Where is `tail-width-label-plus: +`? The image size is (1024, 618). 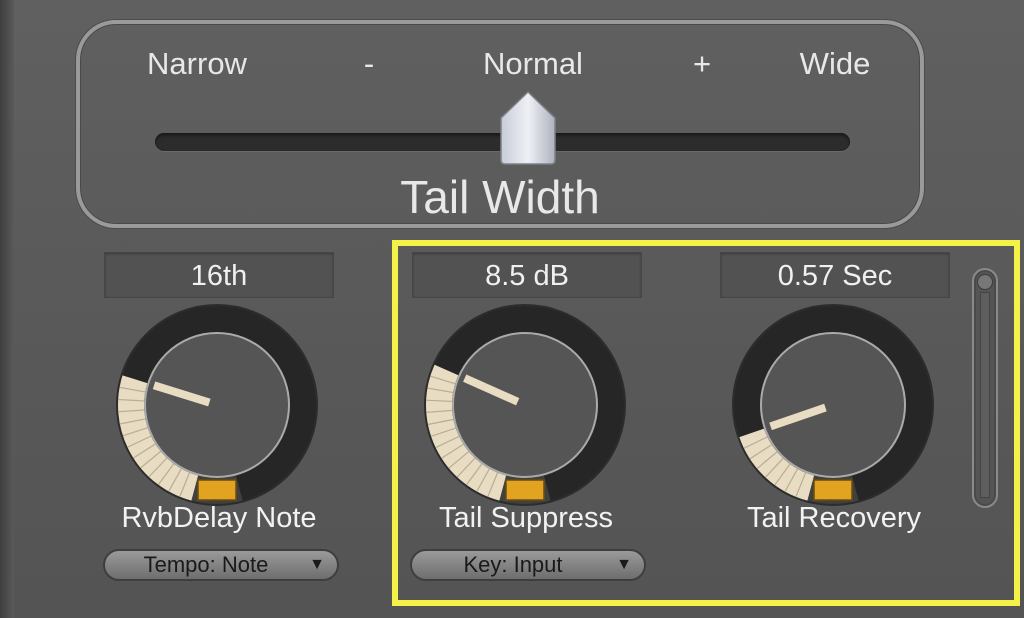
tail-width-label-plus: + is located at coordinates (702, 63).